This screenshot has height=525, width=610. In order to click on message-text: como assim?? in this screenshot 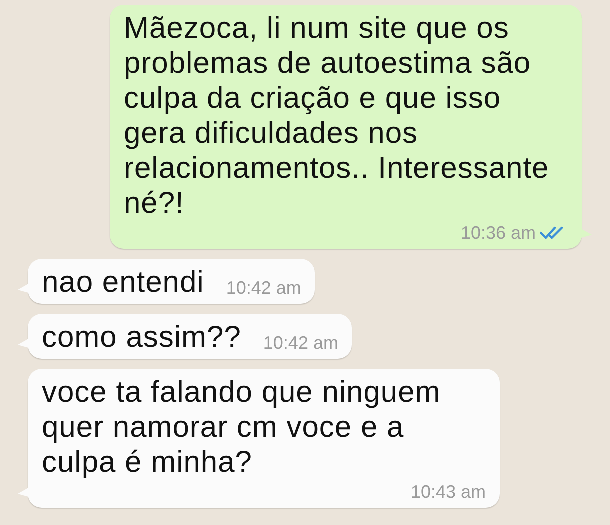, I will do `click(142, 337)`.